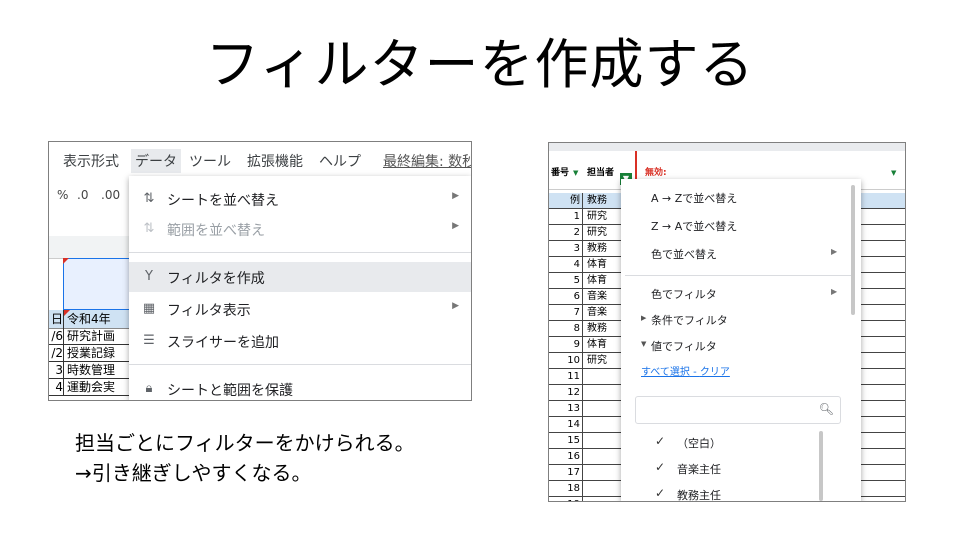 The height and width of the screenshot is (540, 960). What do you see at coordinates (566, 360) in the screenshot?
I see `row-number: 10` at bounding box center [566, 360].